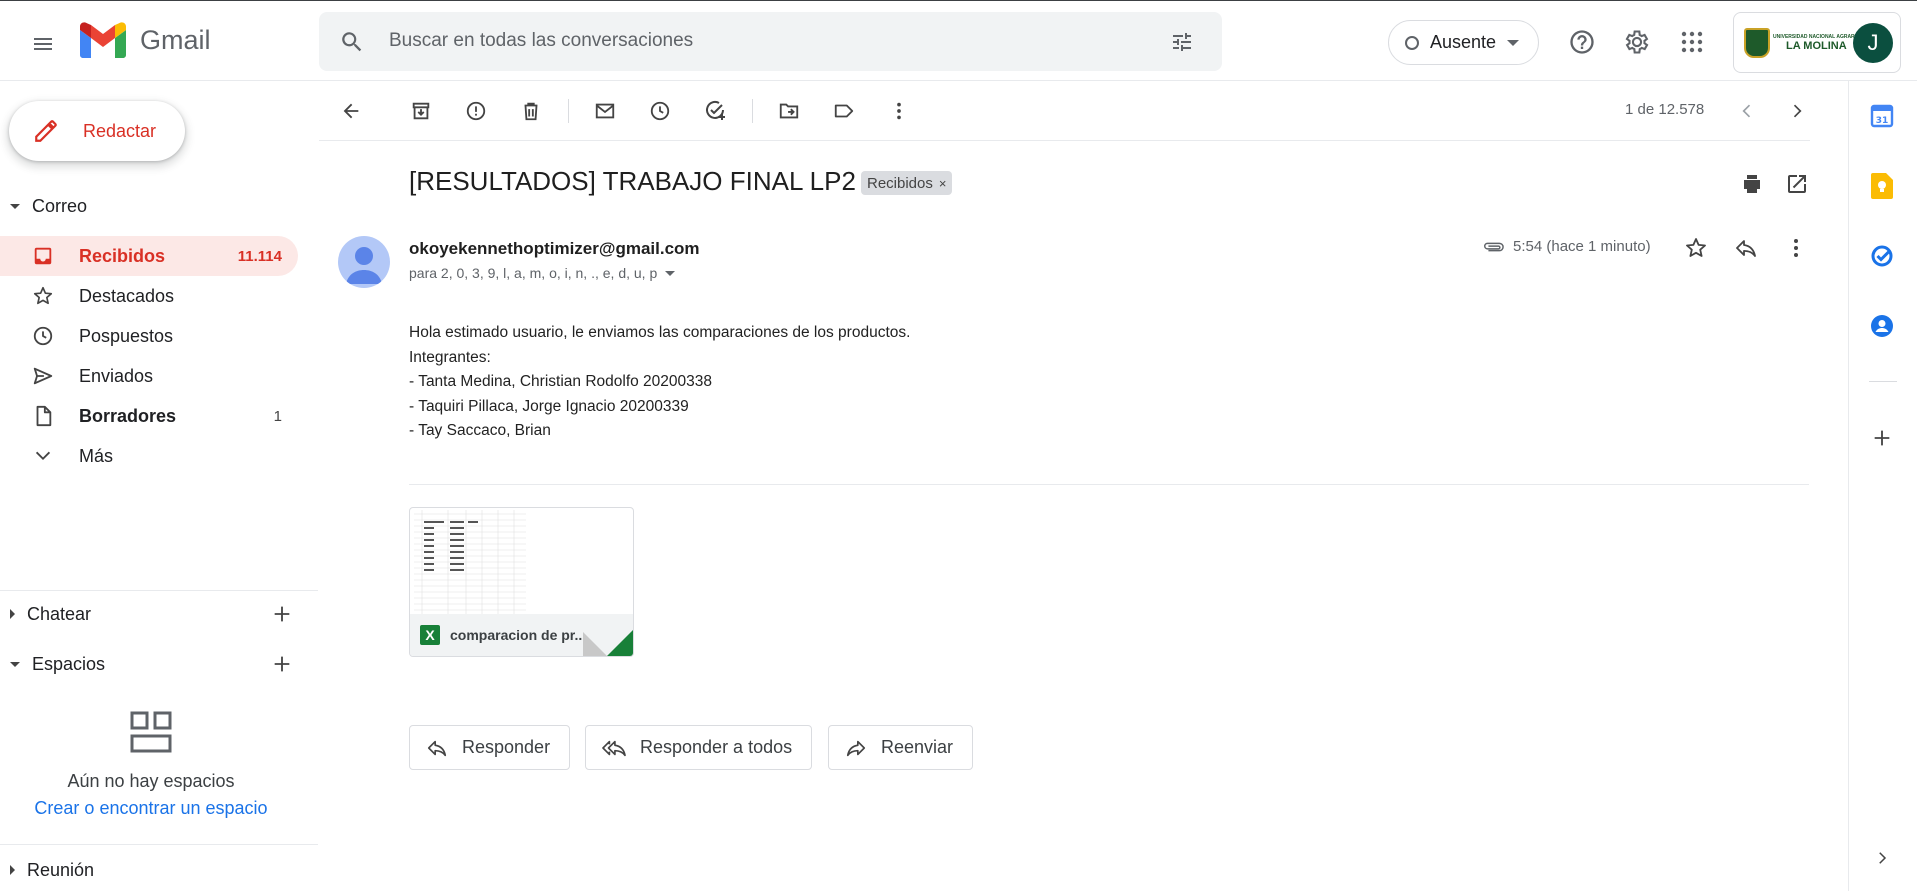 The image size is (1917, 891). I want to click on search-input, so click(769, 41).